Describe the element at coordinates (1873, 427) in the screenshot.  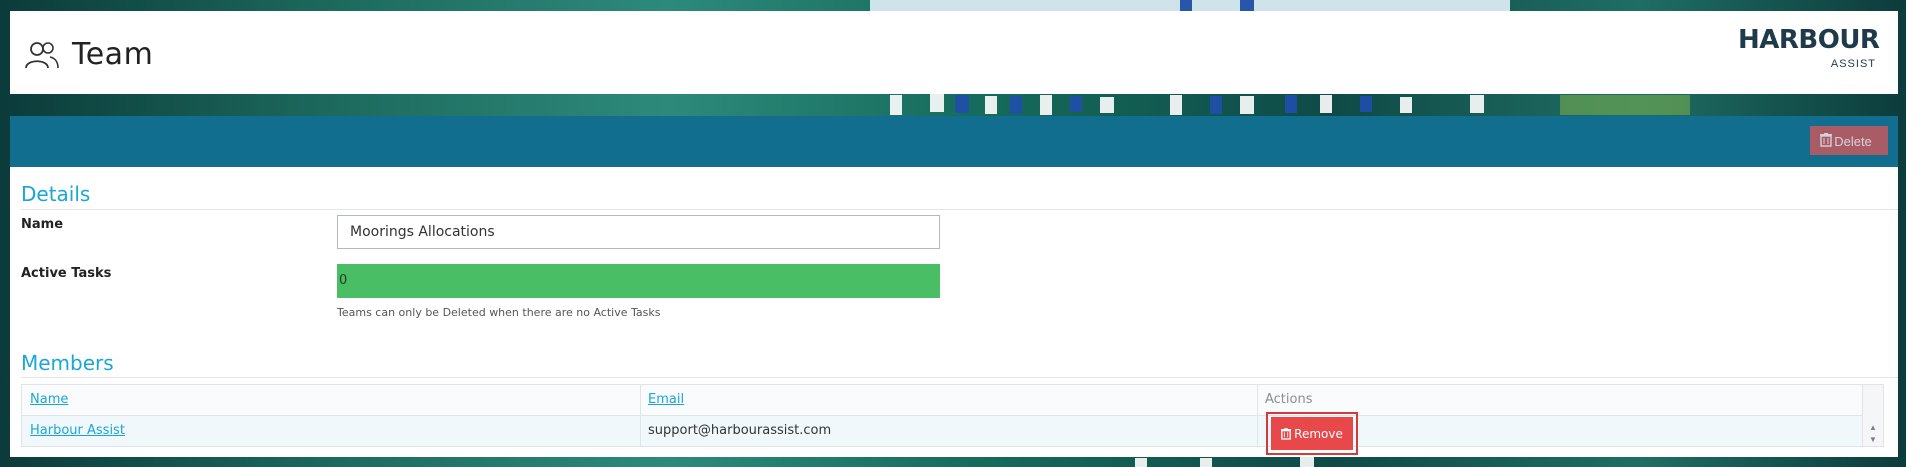
I see `scroll-up-icon: ▲` at that location.